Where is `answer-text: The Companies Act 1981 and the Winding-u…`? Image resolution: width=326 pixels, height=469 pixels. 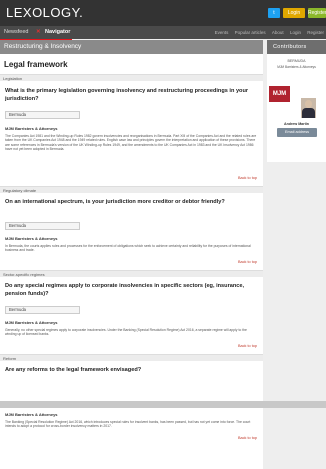 answer-text: The Companies Act 1981 and the Winding-u… is located at coordinates (131, 143).